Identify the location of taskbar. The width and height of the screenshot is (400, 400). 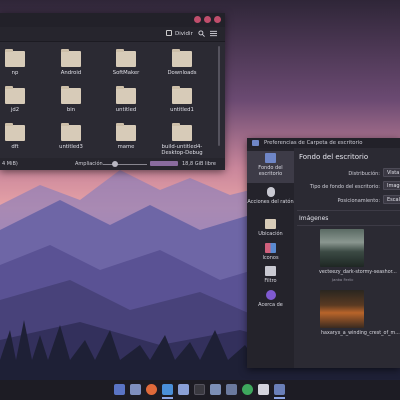
(200, 390).